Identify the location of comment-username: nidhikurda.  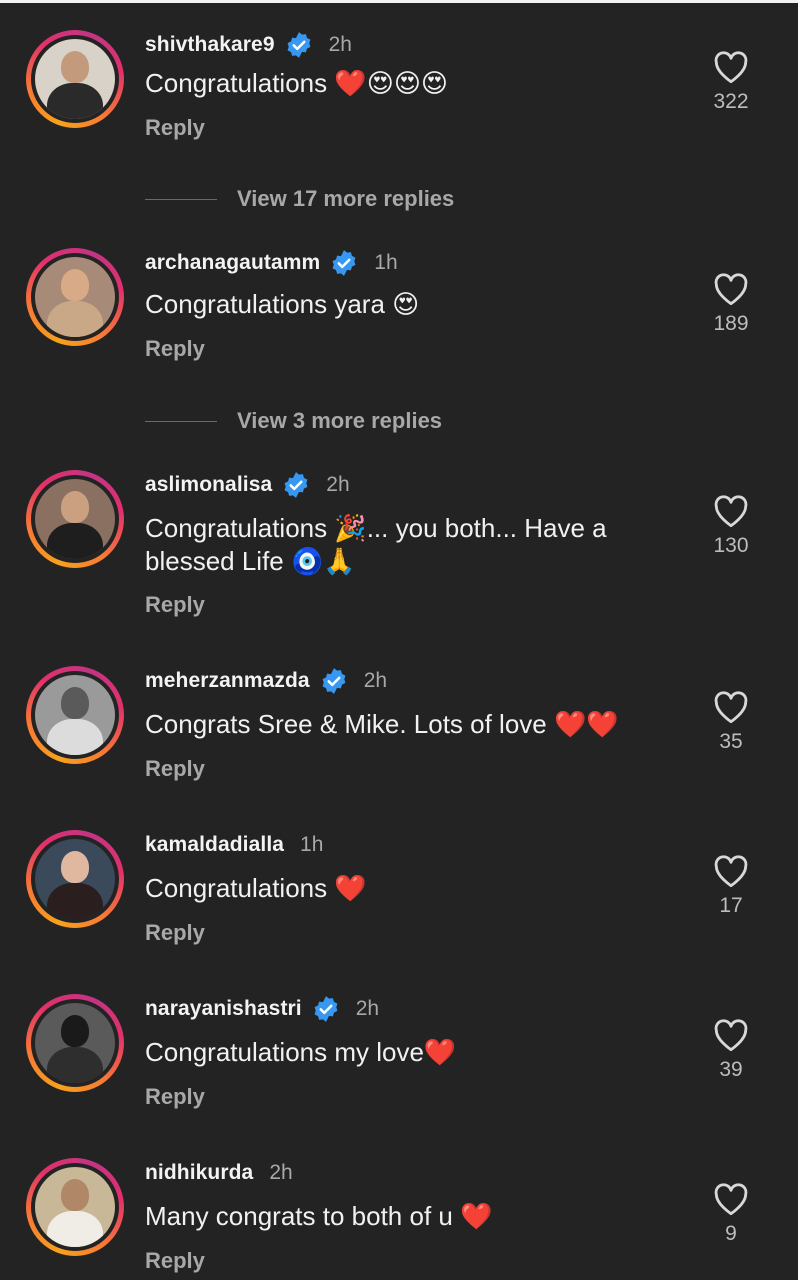
(199, 1173).